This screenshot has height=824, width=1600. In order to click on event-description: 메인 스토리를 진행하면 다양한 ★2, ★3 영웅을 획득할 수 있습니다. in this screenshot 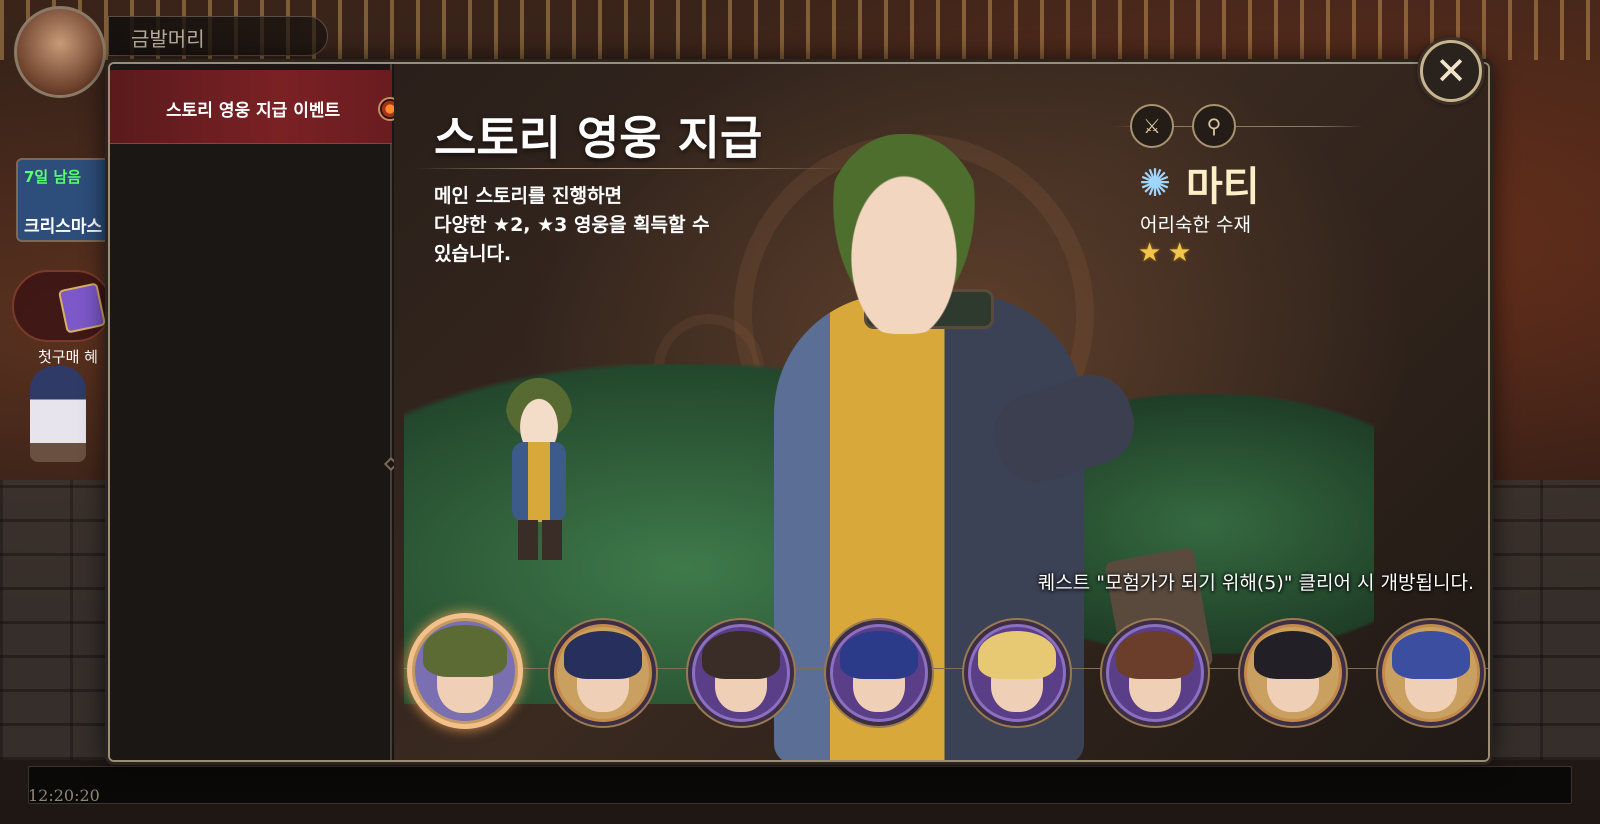, I will do `click(604, 225)`.